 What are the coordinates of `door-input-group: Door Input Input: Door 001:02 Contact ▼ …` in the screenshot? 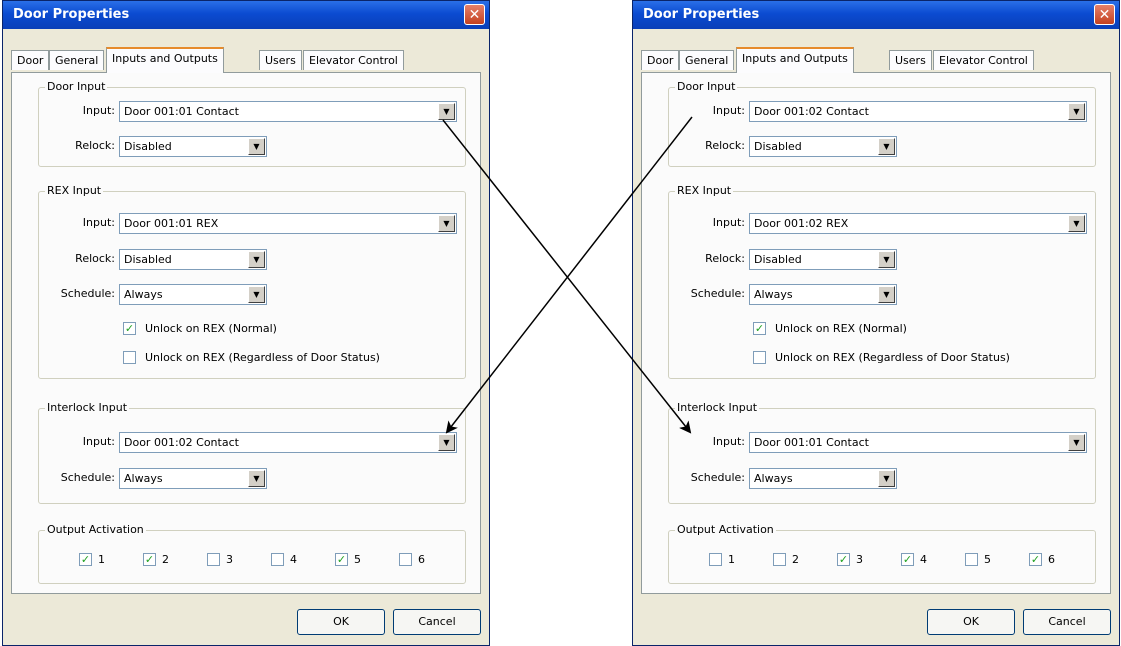 It's located at (882, 123).